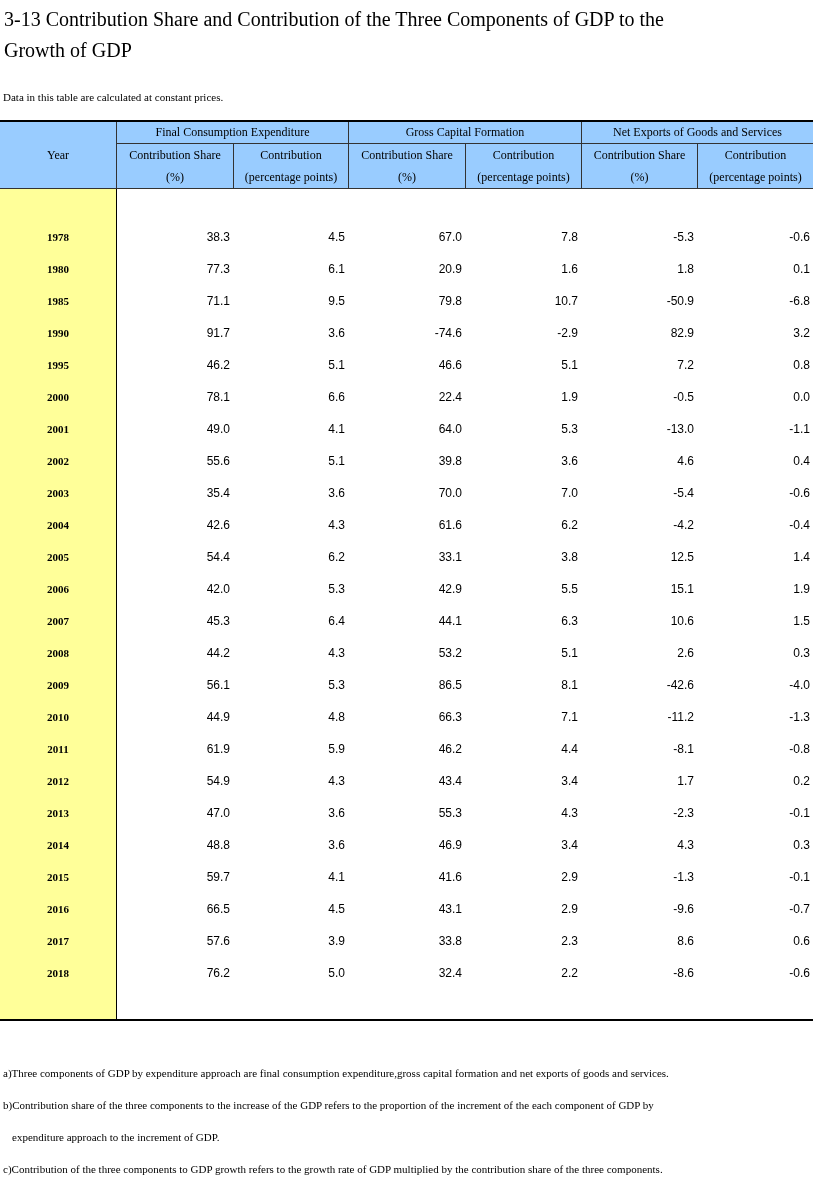 The height and width of the screenshot is (1183, 813). Describe the element at coordinates (801, 397) in the screenshot. I see `table-cell: 0.0` at that location.